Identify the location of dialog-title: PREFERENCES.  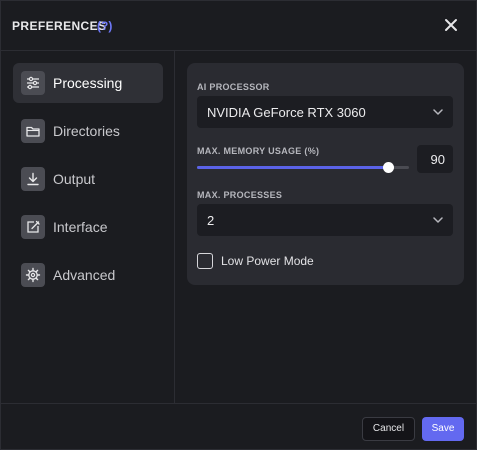
(59, 26).